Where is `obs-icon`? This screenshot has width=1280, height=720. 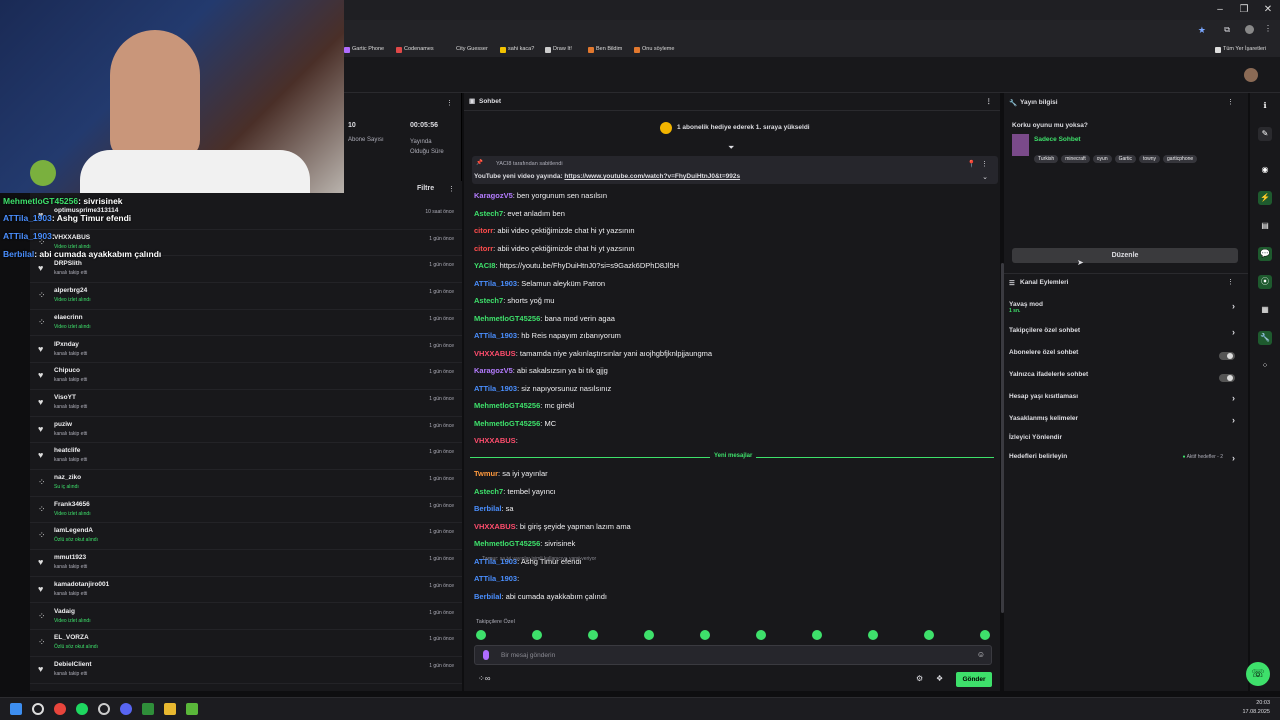
obs-icon is located at coordinates (104, 709).